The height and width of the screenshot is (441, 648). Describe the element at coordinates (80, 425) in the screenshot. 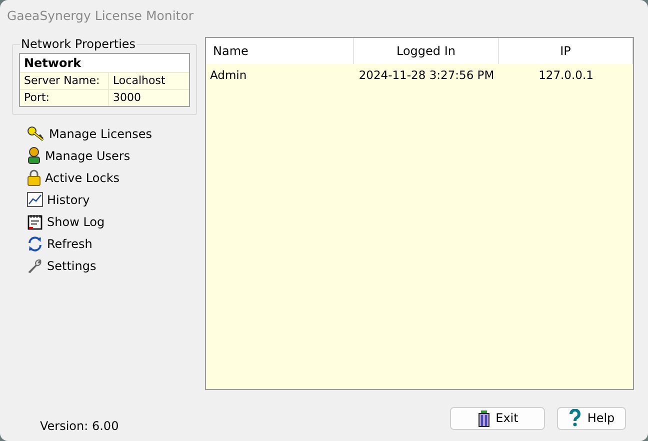

I see `version-label: Version: 6.00` at that location.